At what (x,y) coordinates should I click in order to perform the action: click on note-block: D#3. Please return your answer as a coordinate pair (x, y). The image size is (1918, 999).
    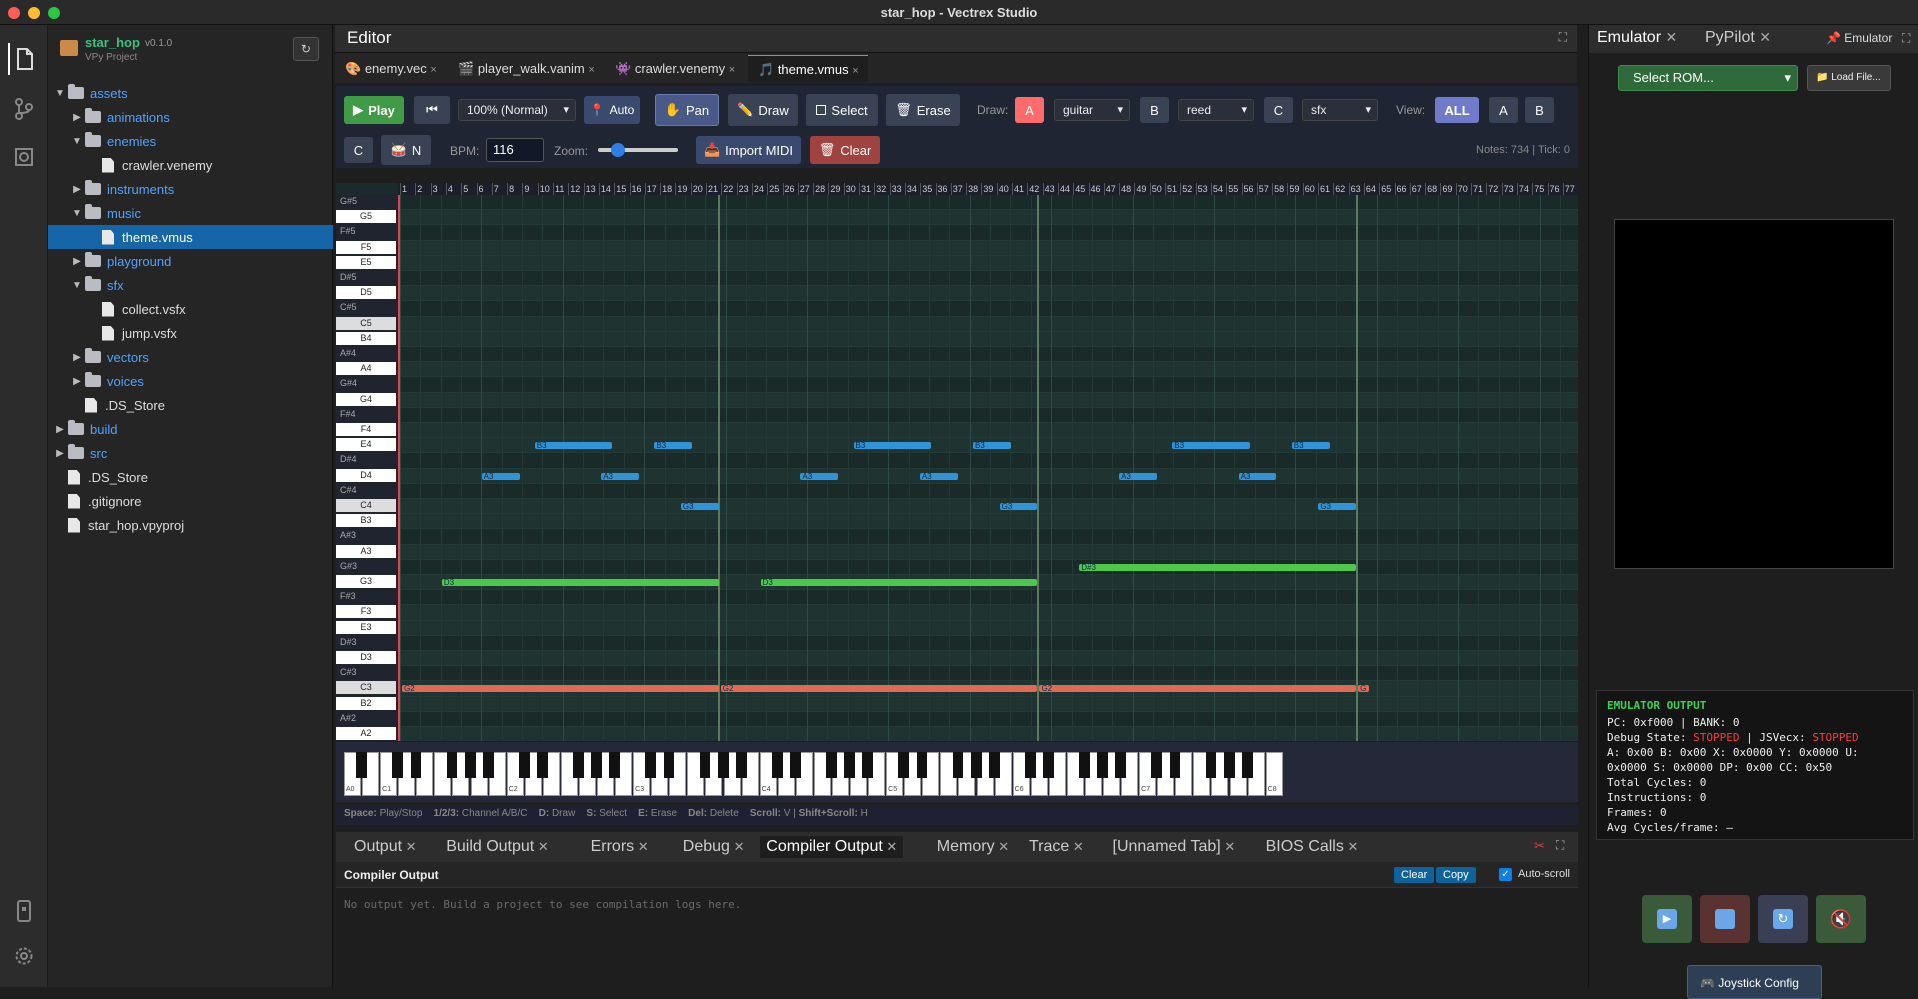
    Looking at the image, I should click on (1218, 567).